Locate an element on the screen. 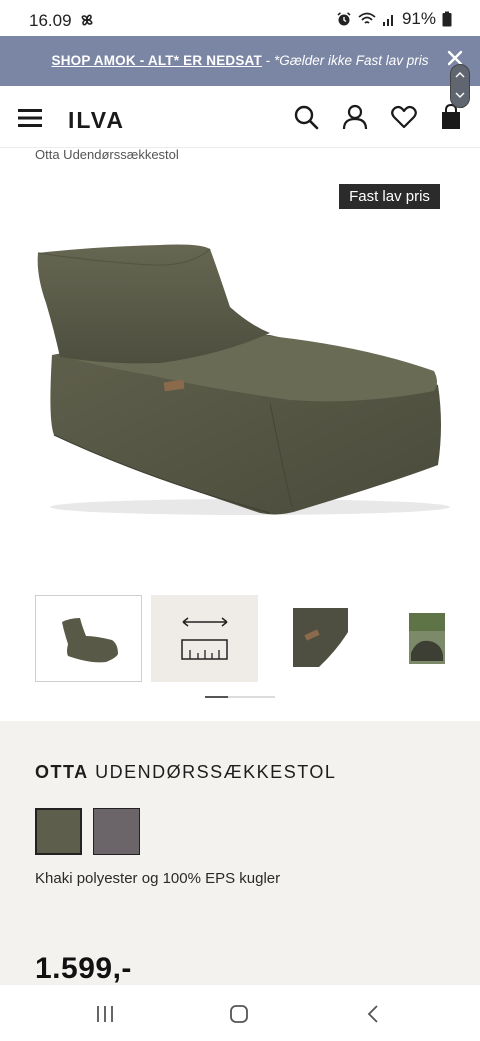 The height and width of the screenshot is (1041, 480). material-description: Khaki polyester og 100% EPS kugler is located at coordinates (158, 878).